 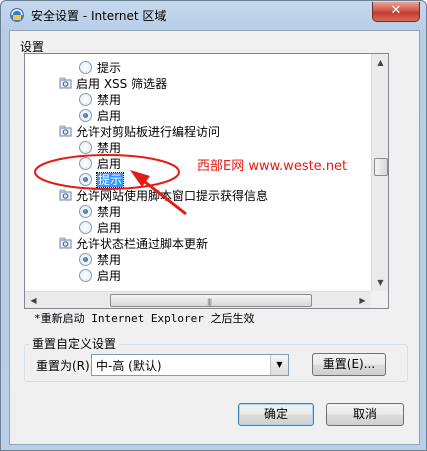 What do you see at coordinates (107, 172) in the screenshot?
I see `highlight-ellipse` at bounding box center [107, 172].